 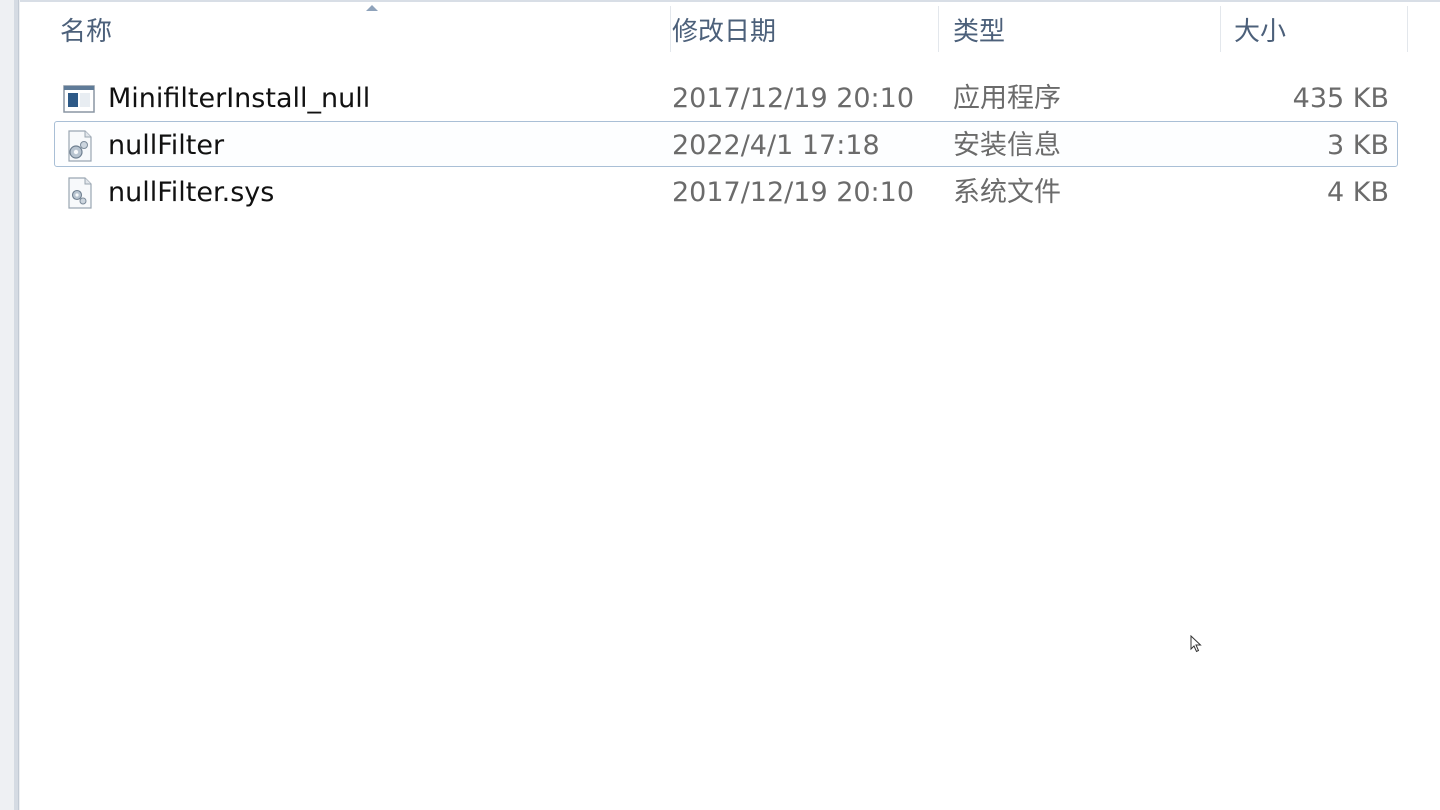 I want to click on application-icon, so click(x=79, y=99).